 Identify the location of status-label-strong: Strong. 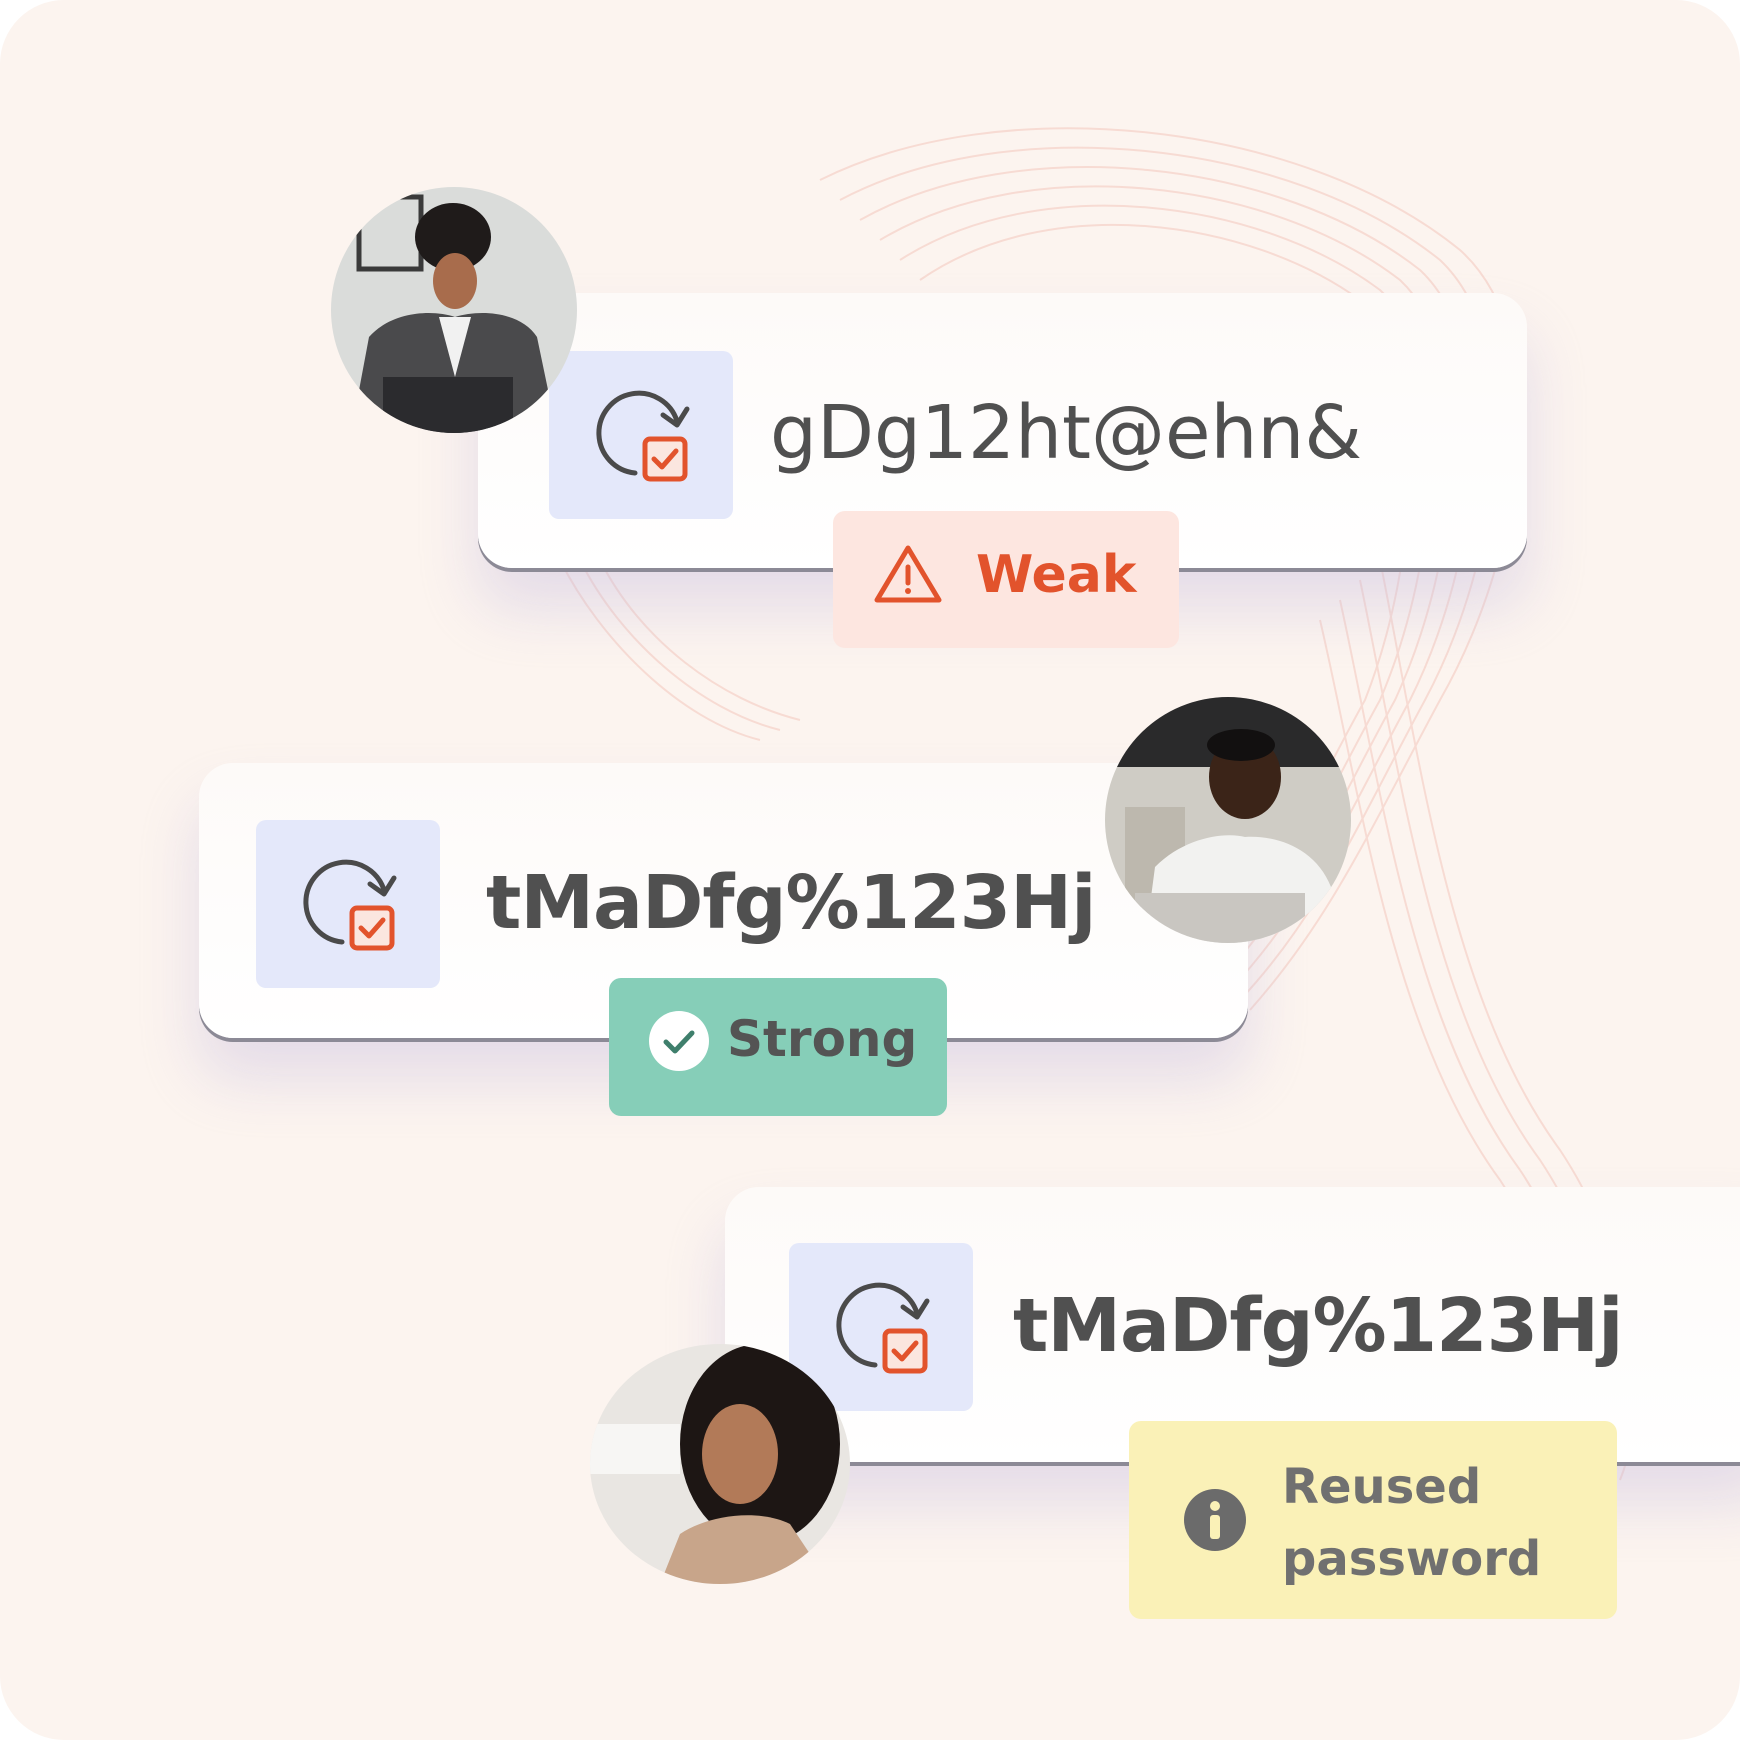
(822, 1039).